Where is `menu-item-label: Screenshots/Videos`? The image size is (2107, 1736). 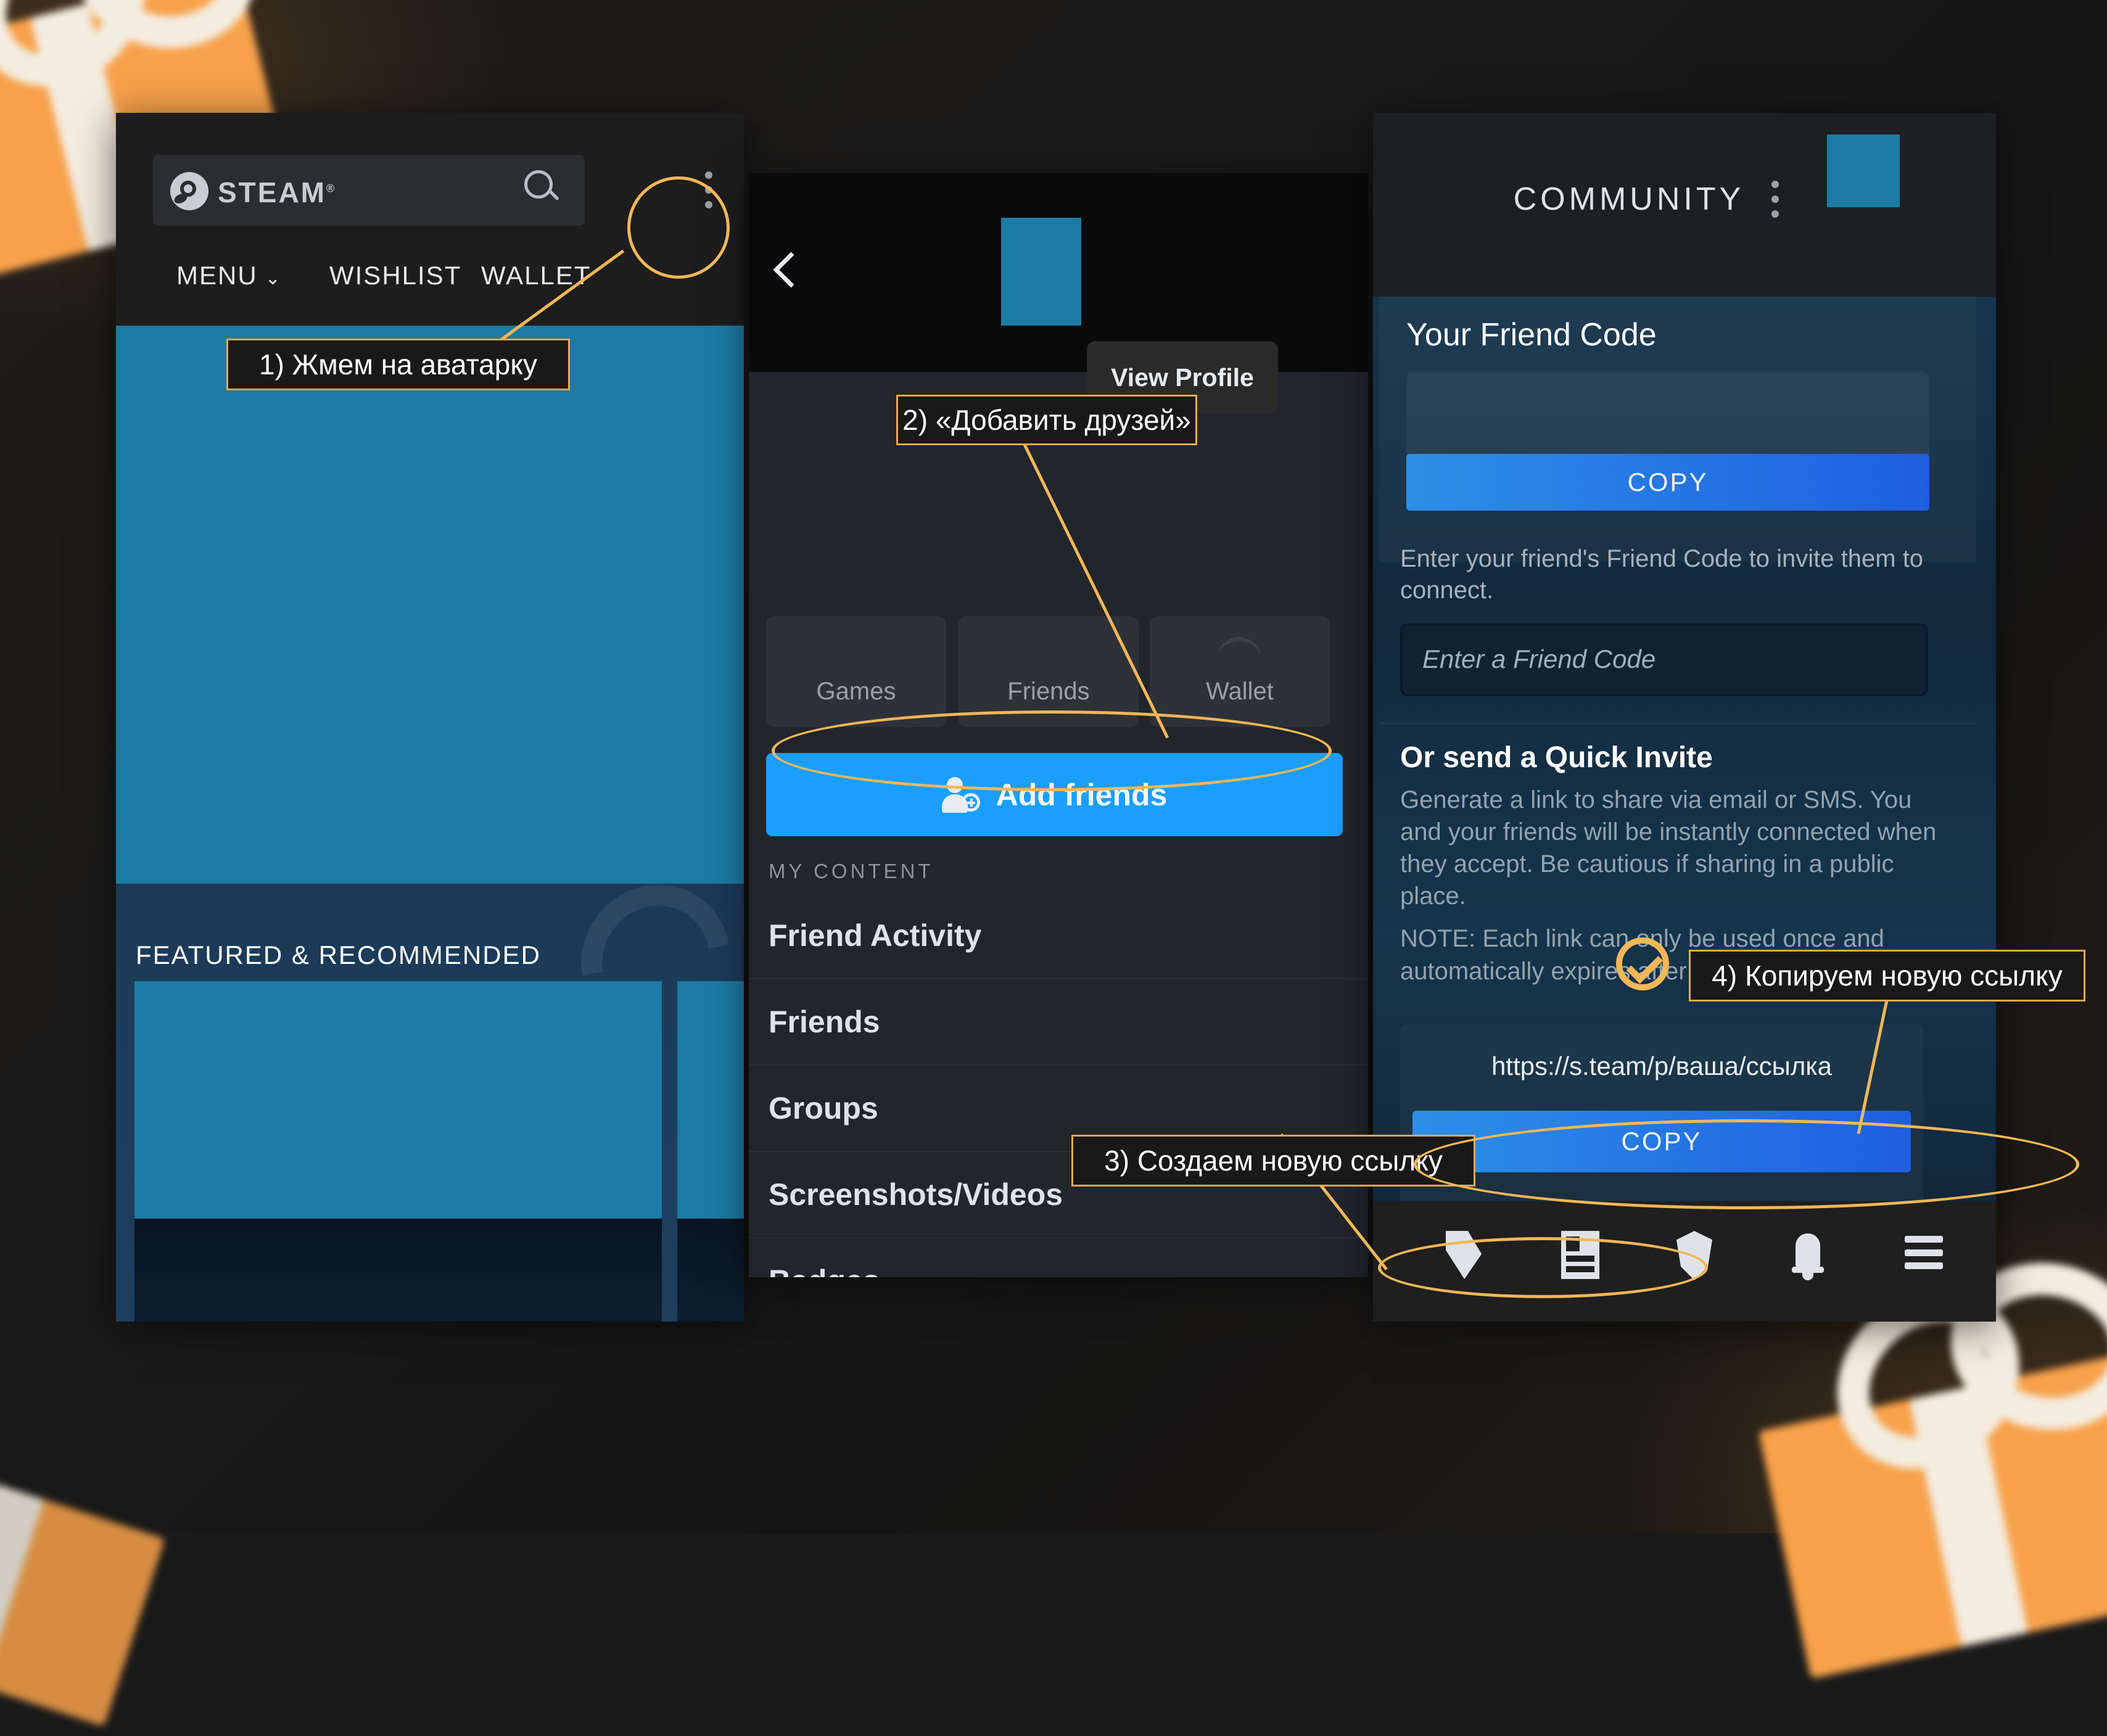
menu-item-label: Screenshots/Videos is located at coordinates (916, 1194).